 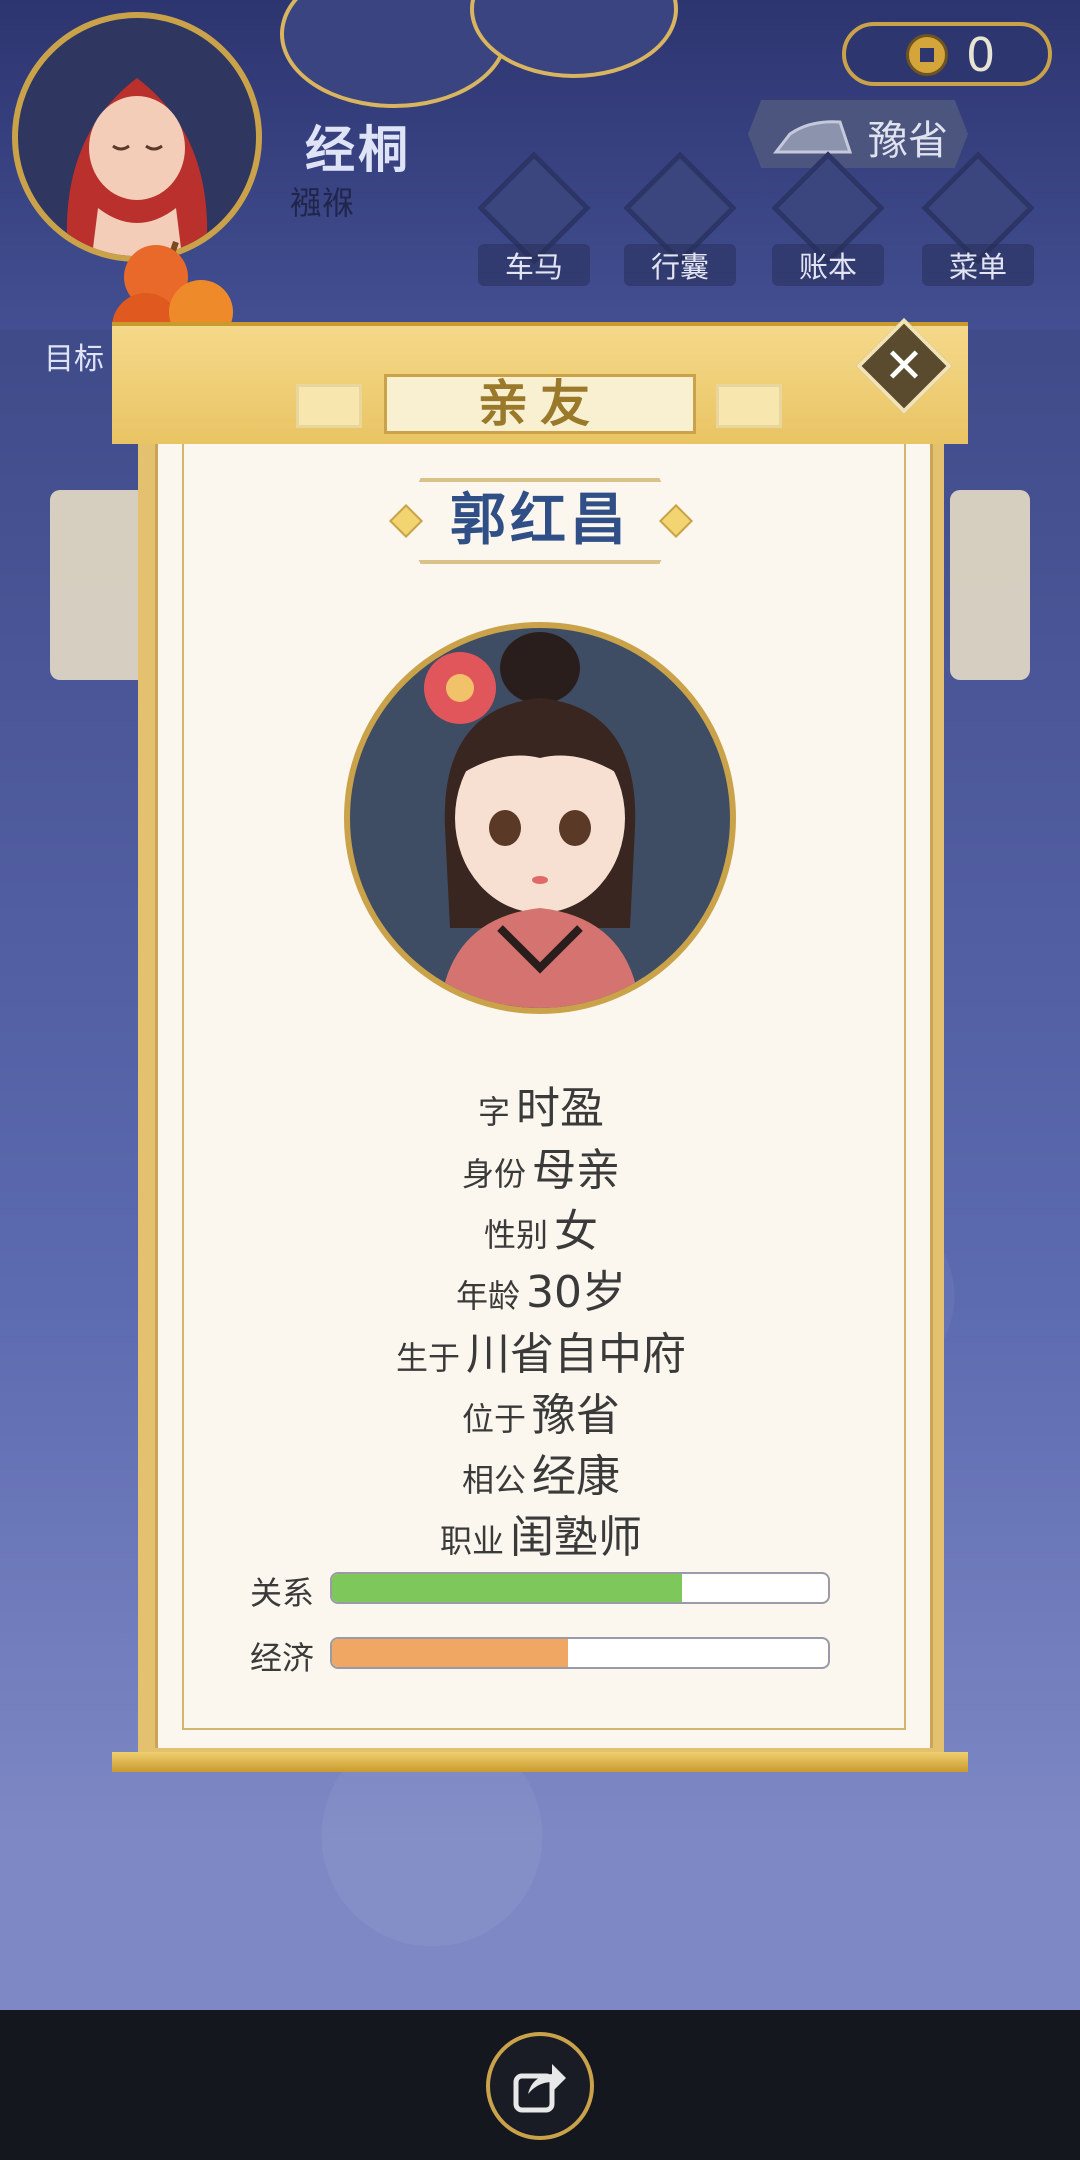 I want to click on nav-carriage-button: 车马, so click(x=534, y=218).